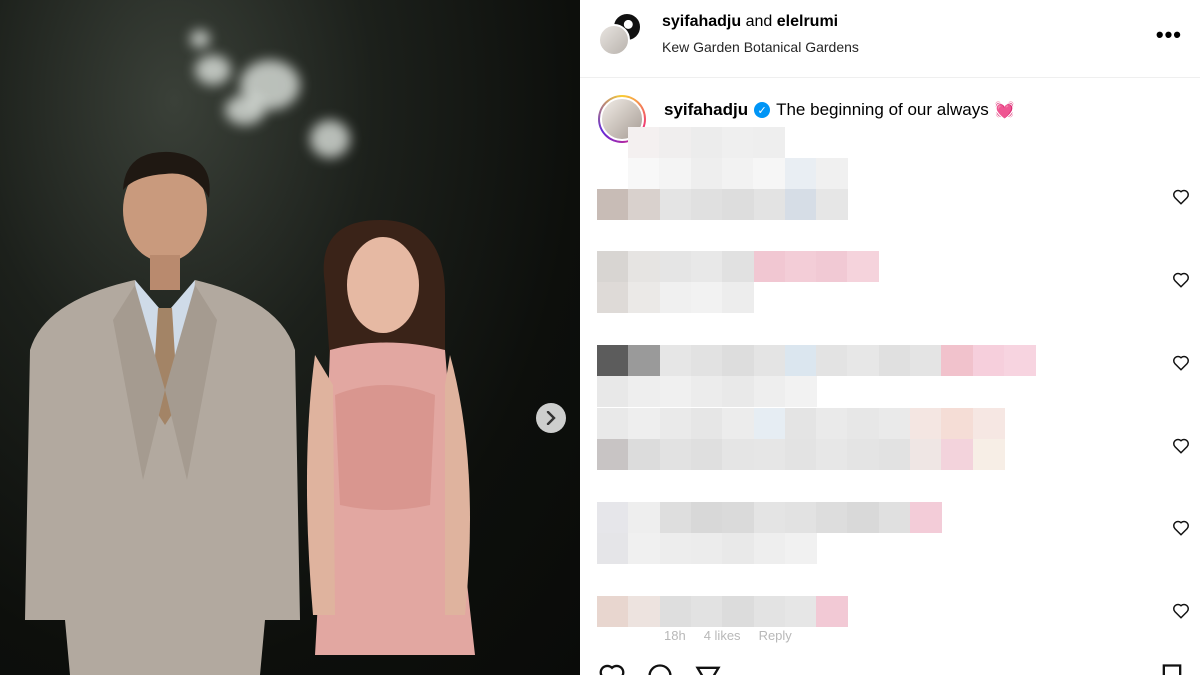 Image resolution: width=1200 pixels, height=675 pixels. Describe the element at coordinates (708, 668) in the screenshot. I see `share-icon` at that location.